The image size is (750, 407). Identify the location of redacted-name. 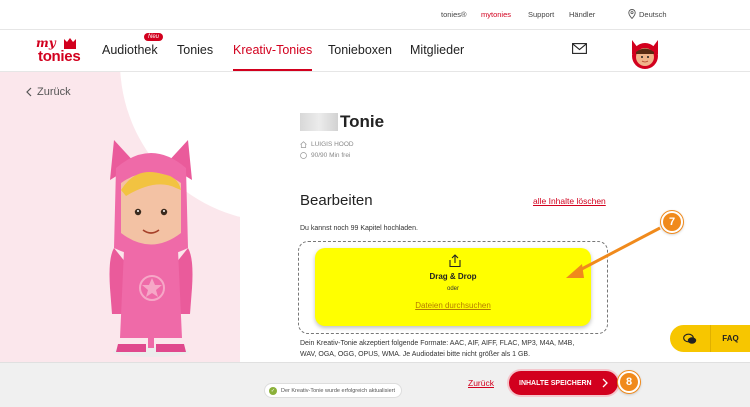
(319, 122).